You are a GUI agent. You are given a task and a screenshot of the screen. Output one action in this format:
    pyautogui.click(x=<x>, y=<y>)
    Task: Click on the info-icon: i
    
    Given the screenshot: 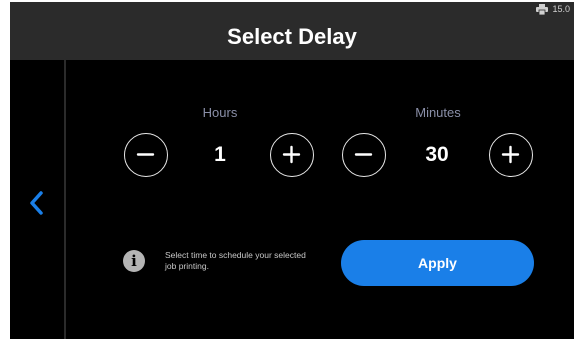 What is the action you would take?
    pyautogui.click(x=134, y=261)
    